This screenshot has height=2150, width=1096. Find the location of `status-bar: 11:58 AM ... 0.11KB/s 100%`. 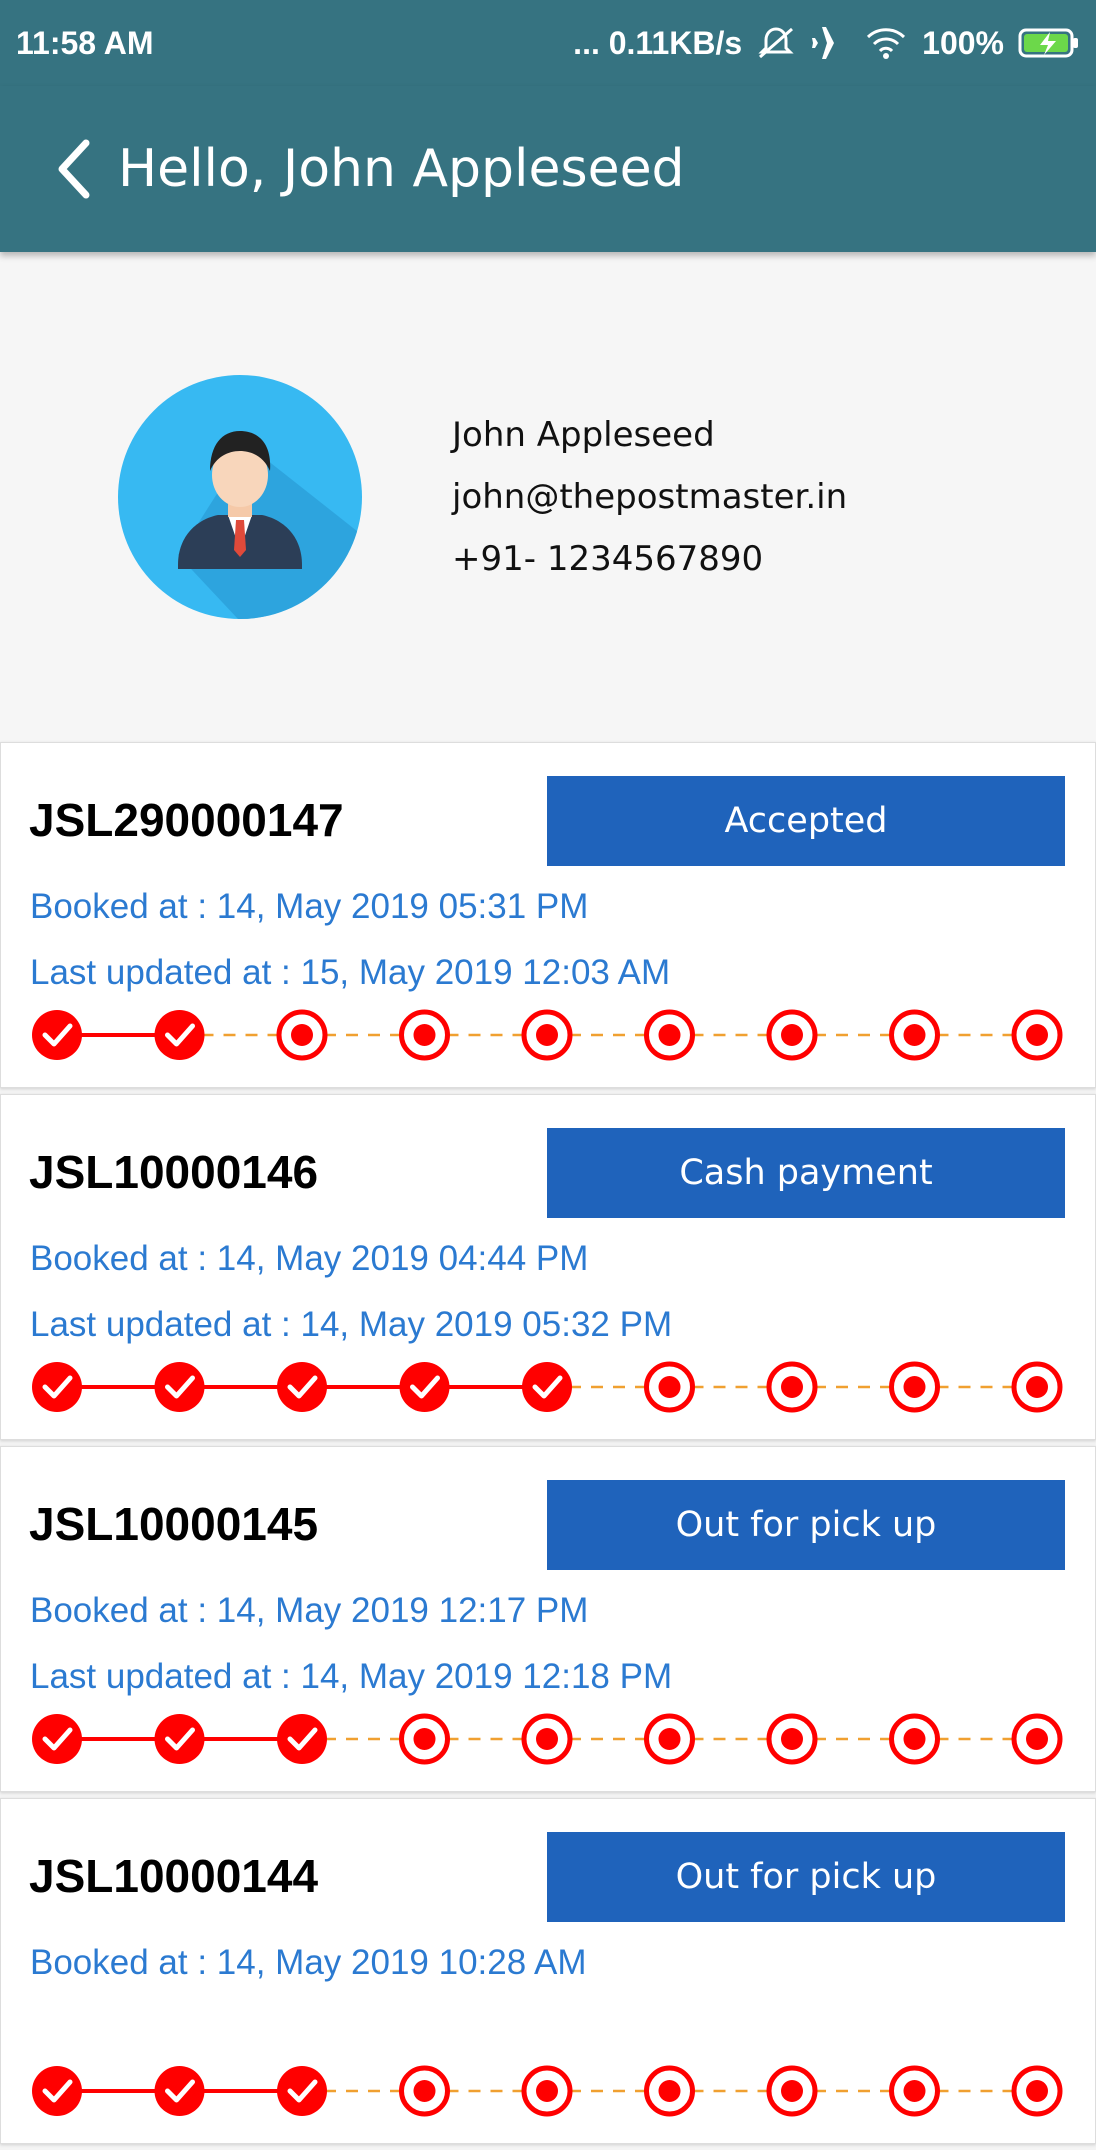

status-bar: 11:58 AM ... 0.11KB/s 100% is located at coordinates (548, 43).